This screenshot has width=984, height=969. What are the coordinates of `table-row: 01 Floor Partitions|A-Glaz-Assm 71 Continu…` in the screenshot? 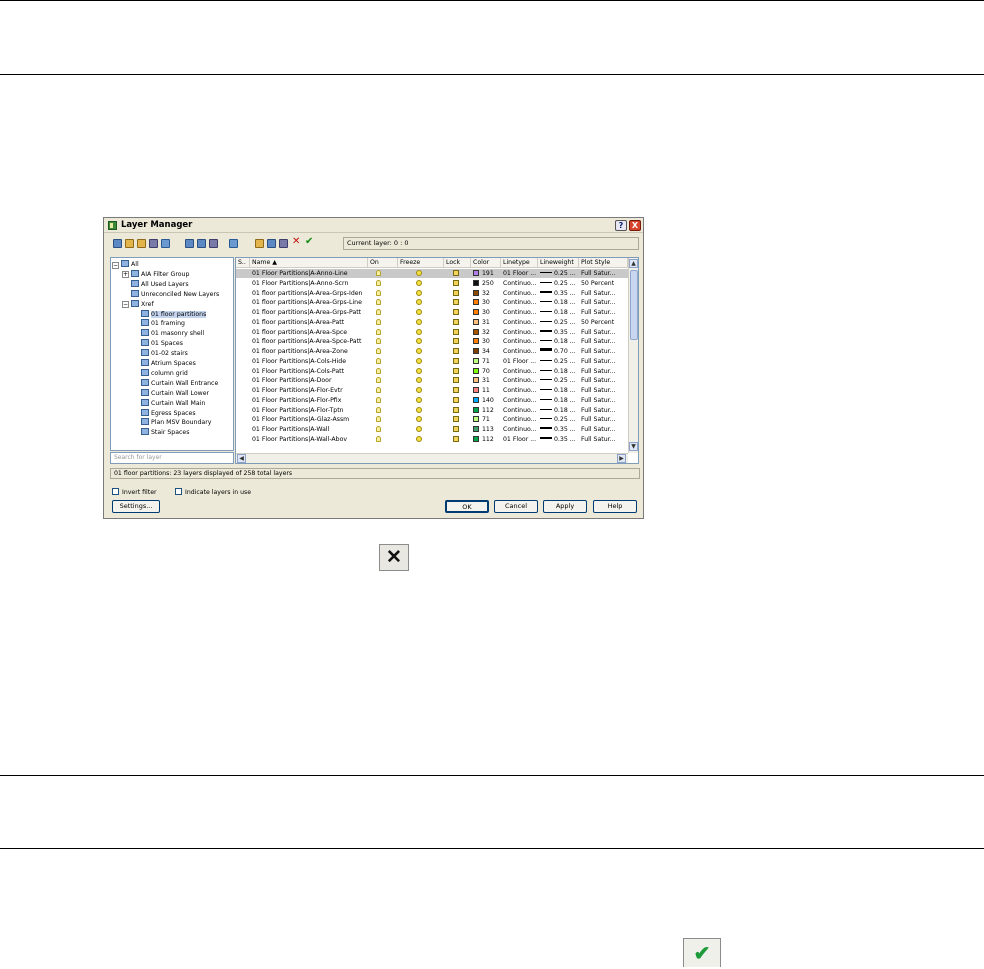 It's located at (432, 419).